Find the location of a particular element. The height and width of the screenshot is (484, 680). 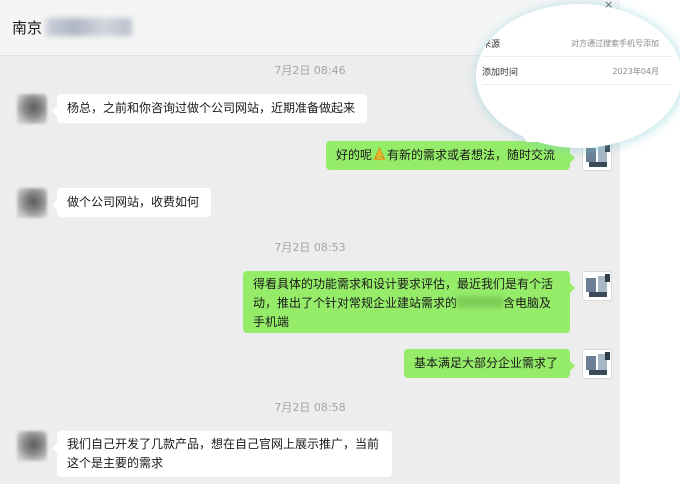

message-text-line: 这个是主要的需求 is located at coordinates (115, 463).